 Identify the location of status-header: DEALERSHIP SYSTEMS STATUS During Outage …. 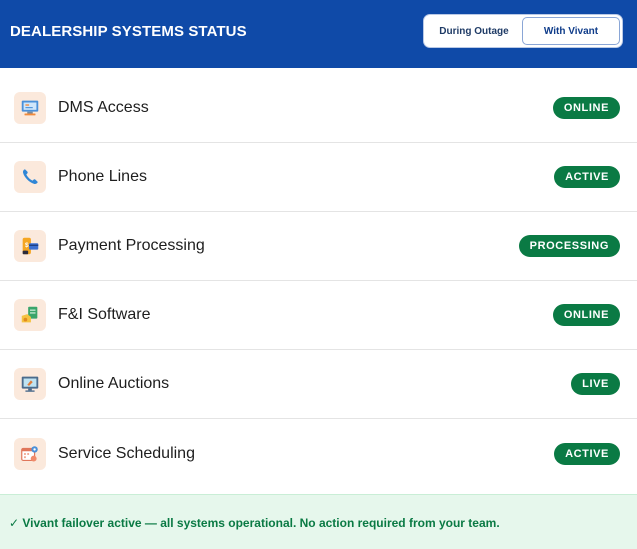
(318, 34).